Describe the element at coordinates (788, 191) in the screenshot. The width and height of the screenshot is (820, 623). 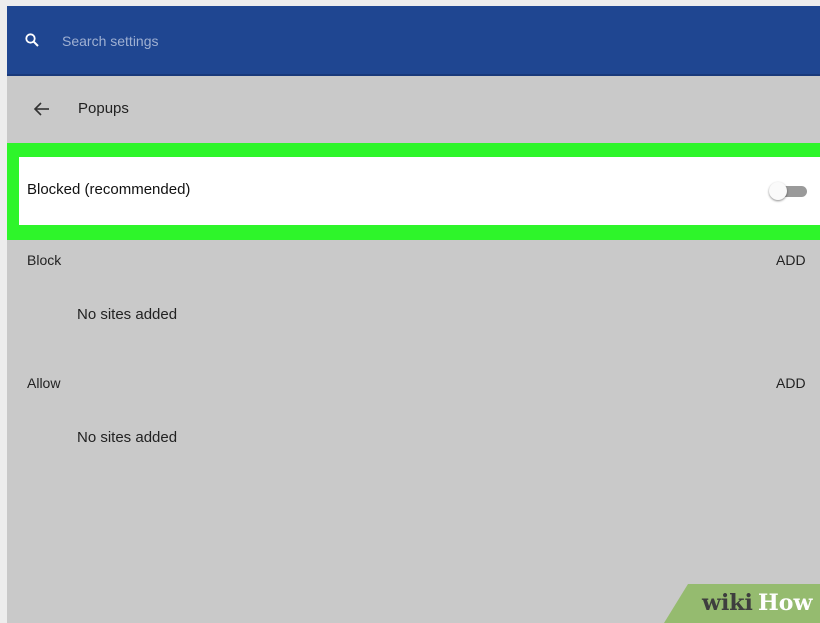
I see `blocked-toggle` at that location.